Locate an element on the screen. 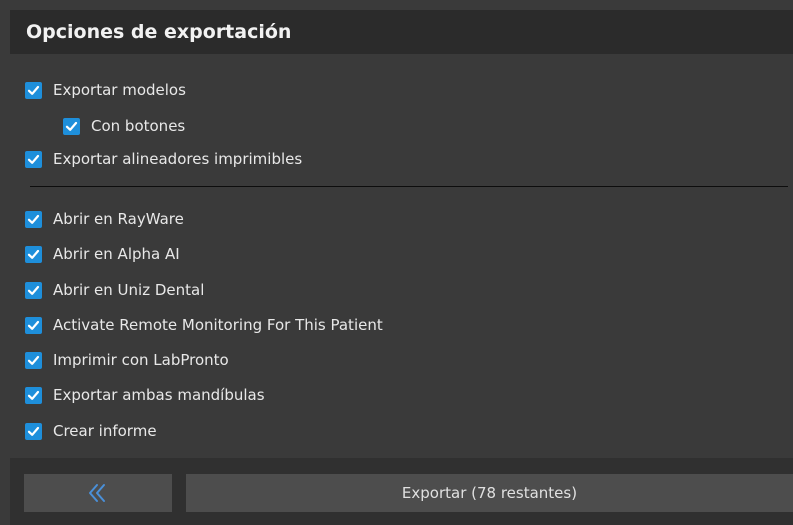  option-label: Imprimir con LabPronto is located at coordinates (141, 360).